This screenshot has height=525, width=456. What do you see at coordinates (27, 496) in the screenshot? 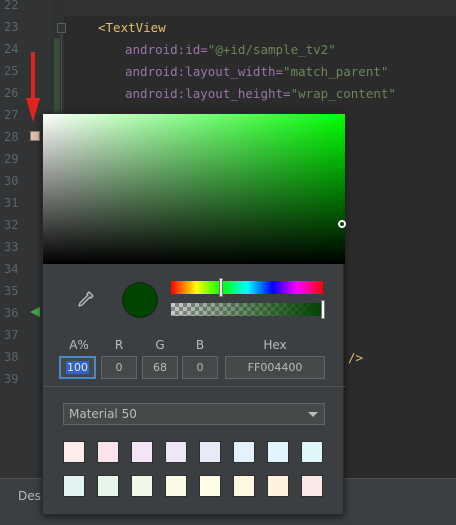
I see `tab-design: Desi` at bounding box center [27, 496].